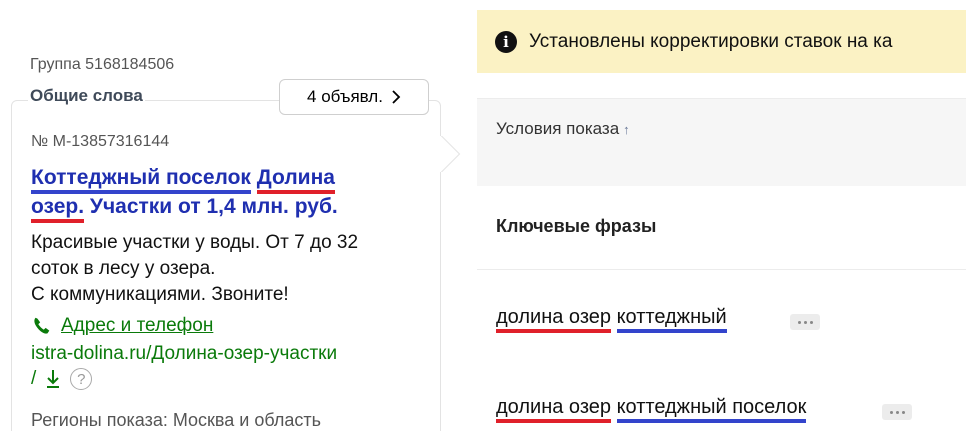 The height and width of the screenshot is (431, 966). What do you see at coordinates (671, 319) in the screenshot?
I see `keyword-highlight-blue: коттеджный` at bounding box center [671, 319].